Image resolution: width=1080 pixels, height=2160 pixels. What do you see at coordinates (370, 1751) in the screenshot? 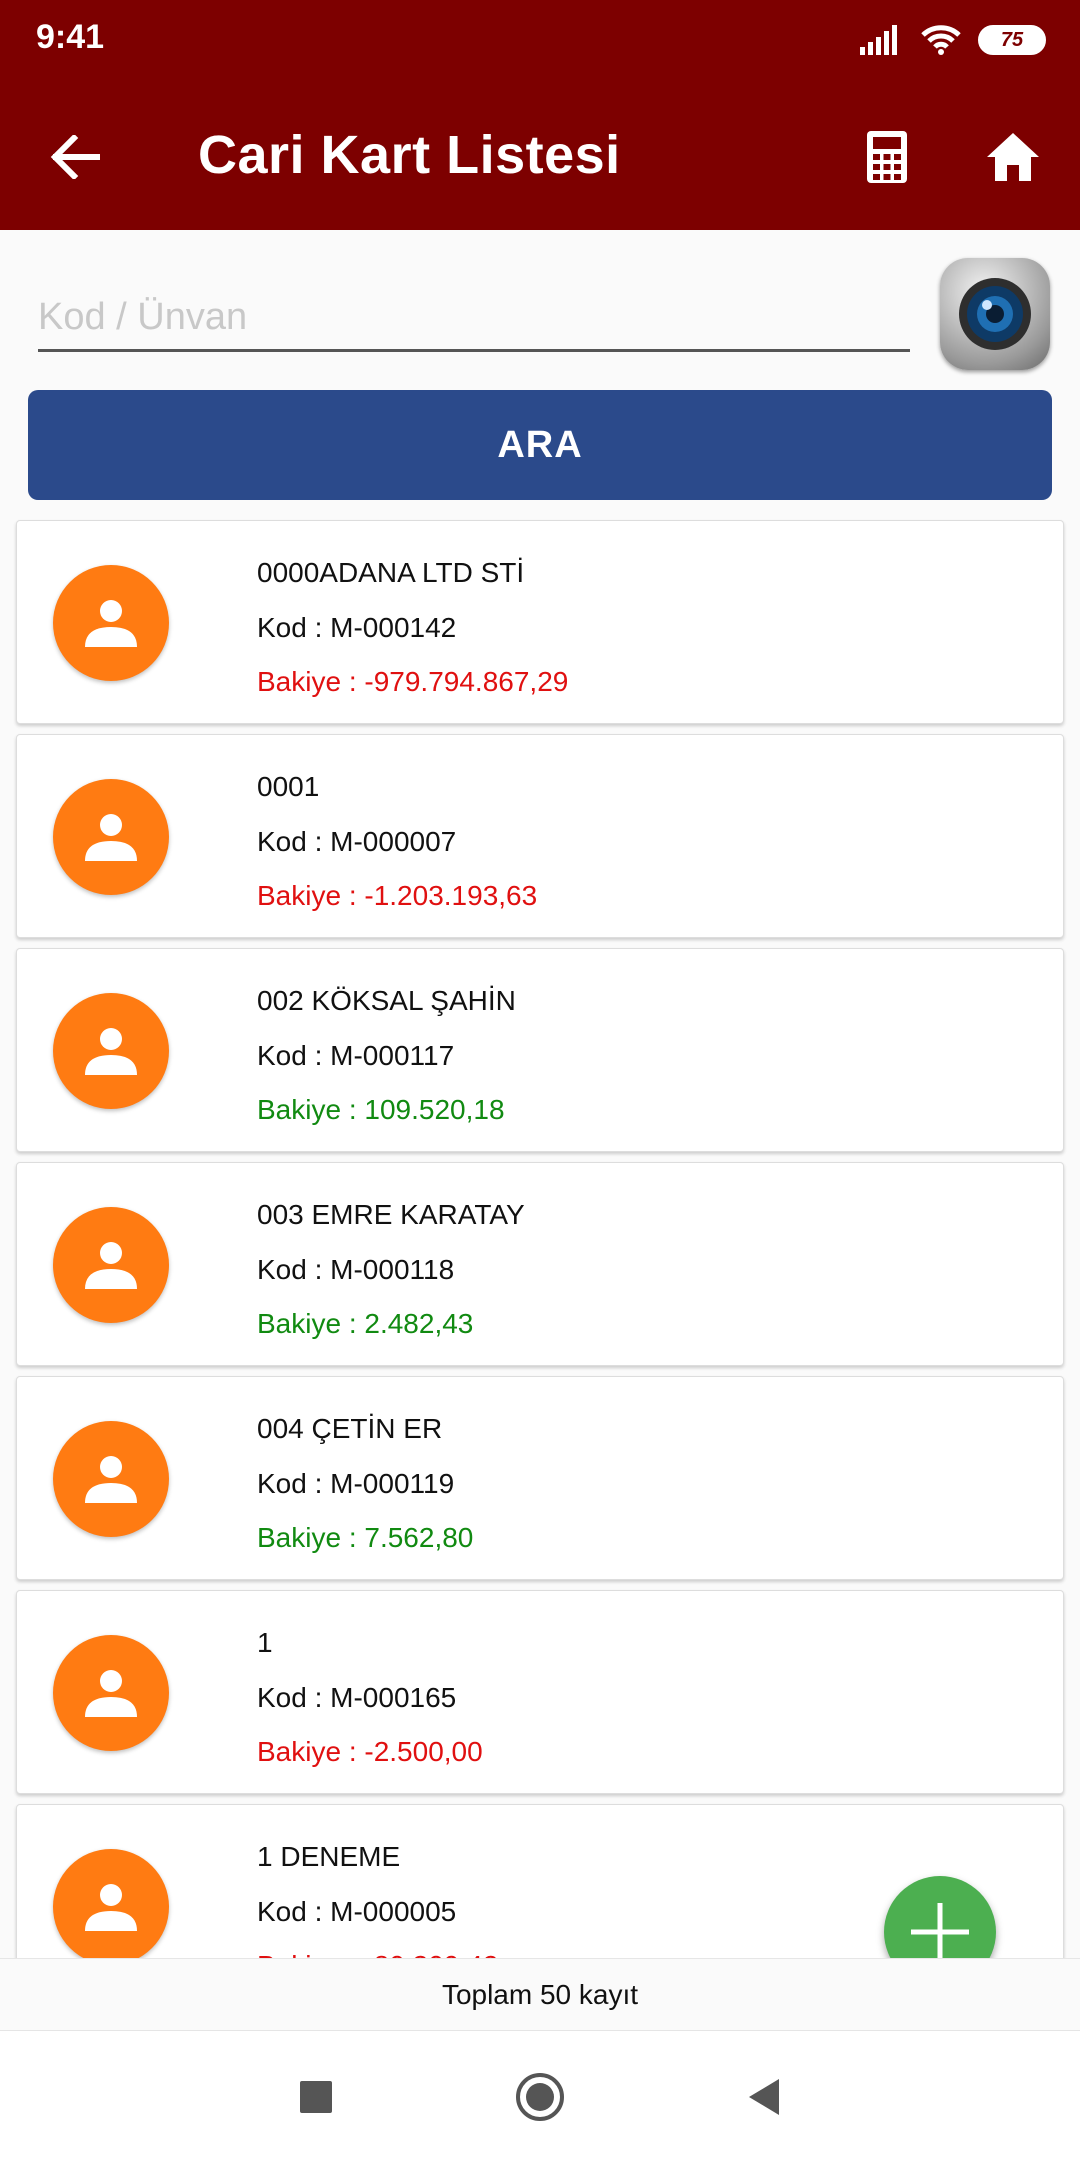
I see `customer-balance: Bakiye : -2.500,00` at bounding box center [370, 1751].